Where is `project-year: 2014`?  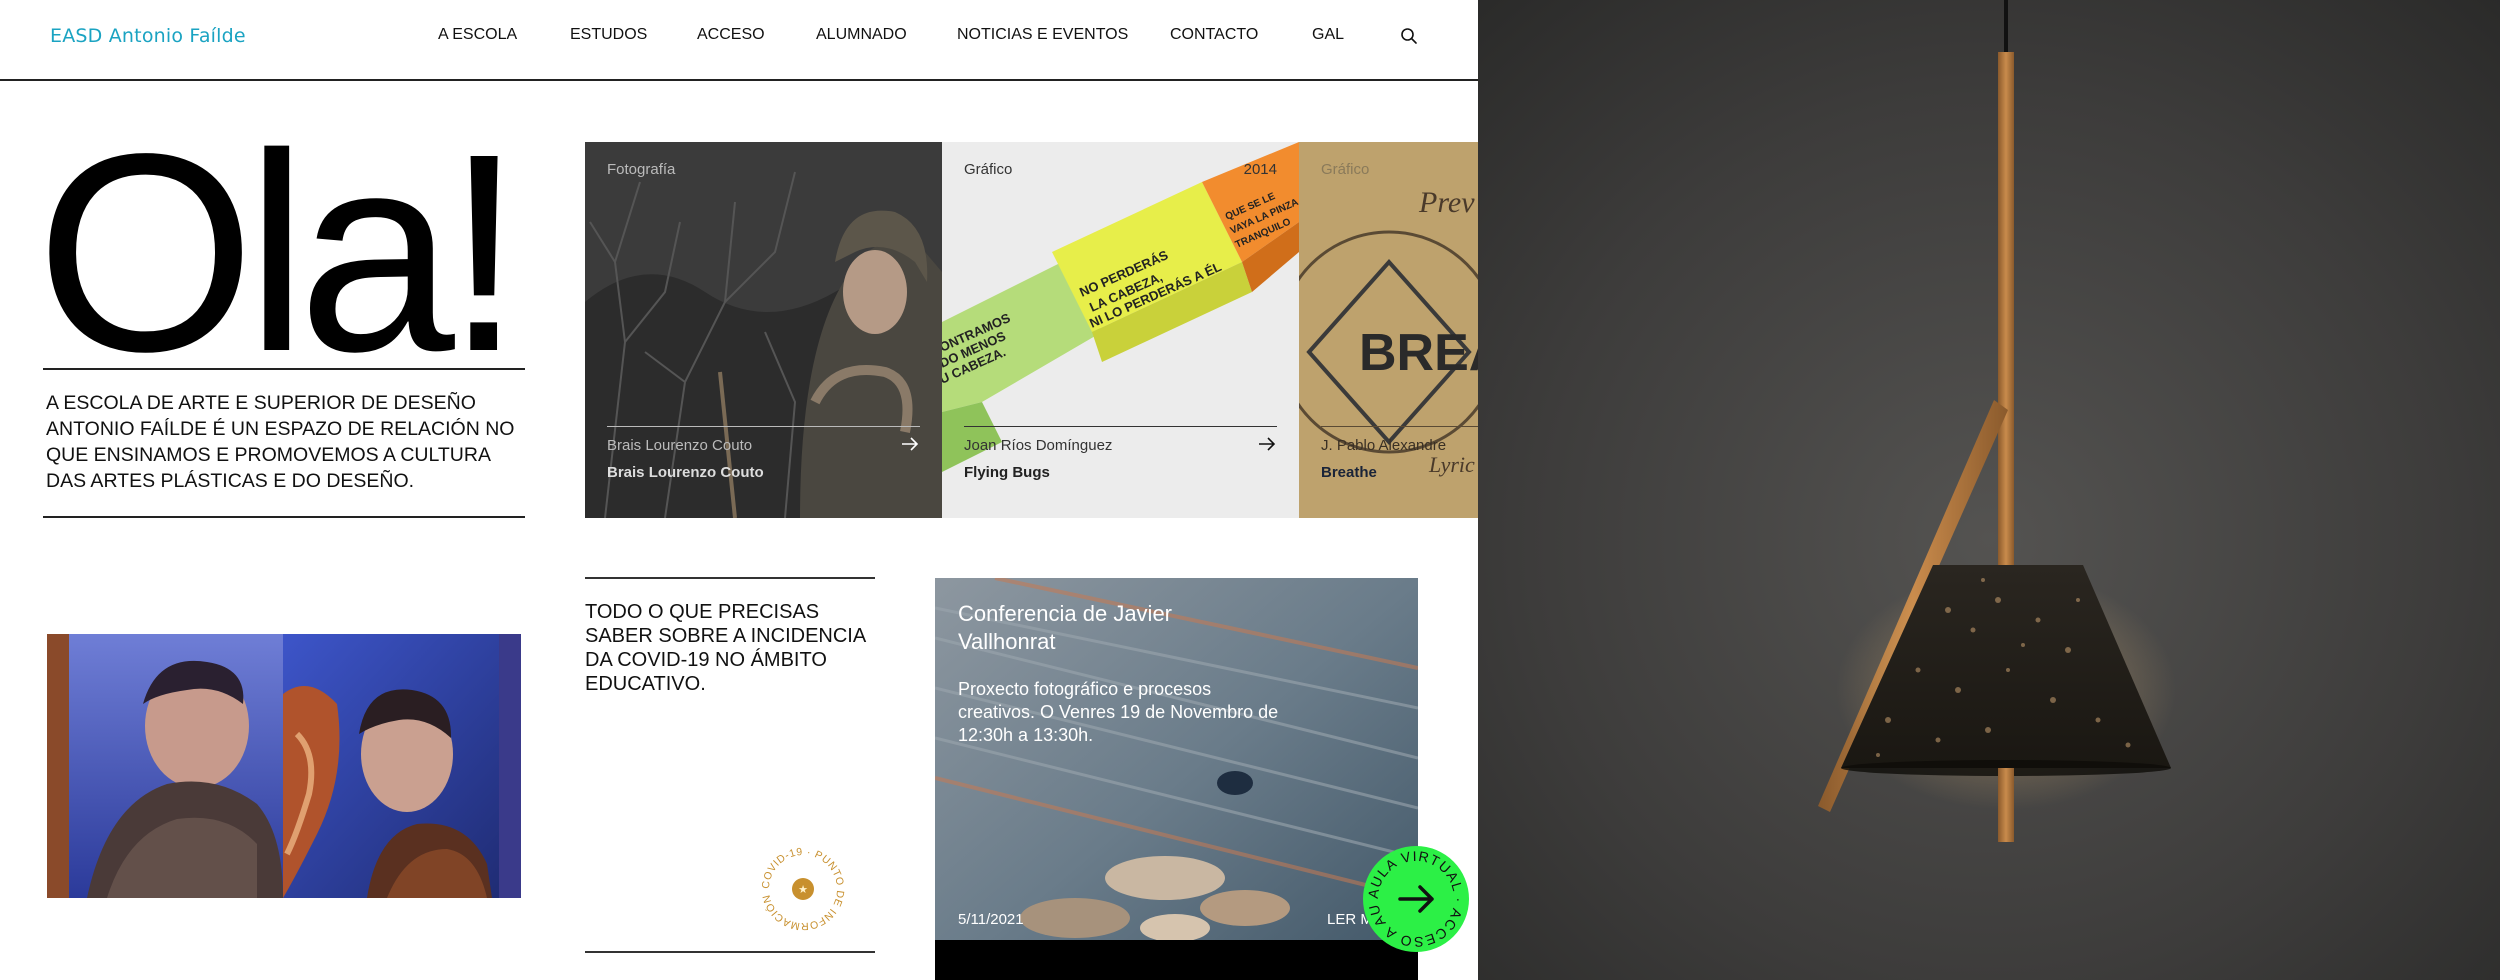 project-year: 2014 is located at coordinates (1260, 169).